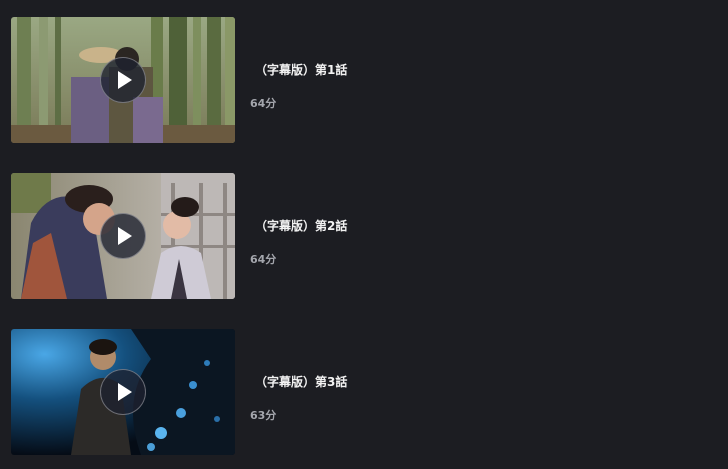 Image resolution: width=728 pixels, height=469 pixels. What do you see at coordinates (301, 381) in the screenshot?
I see `episode-title: （字幕版）第3話` at bounding box center [301, 381].